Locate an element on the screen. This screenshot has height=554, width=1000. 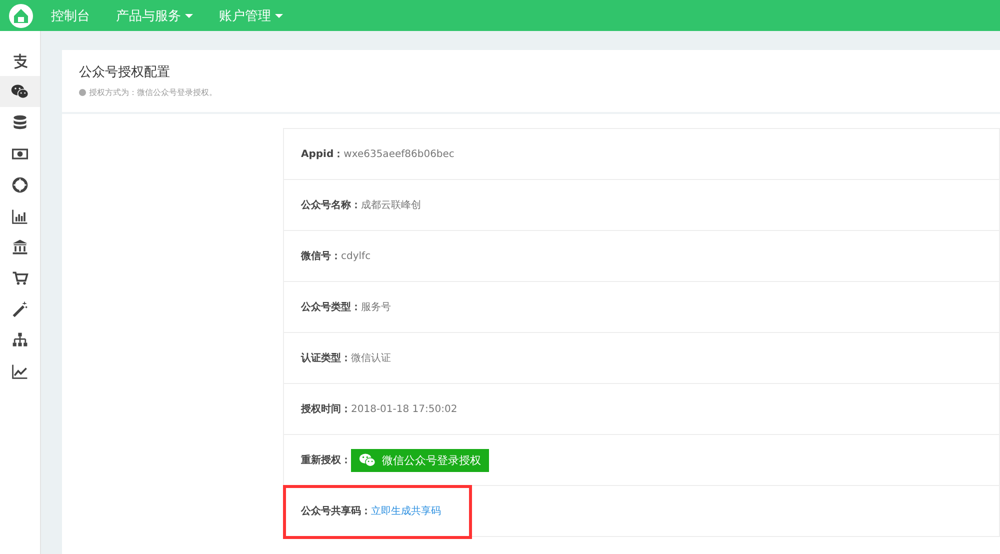
field-label: 认证类型： is located at coordinates (326, 358).